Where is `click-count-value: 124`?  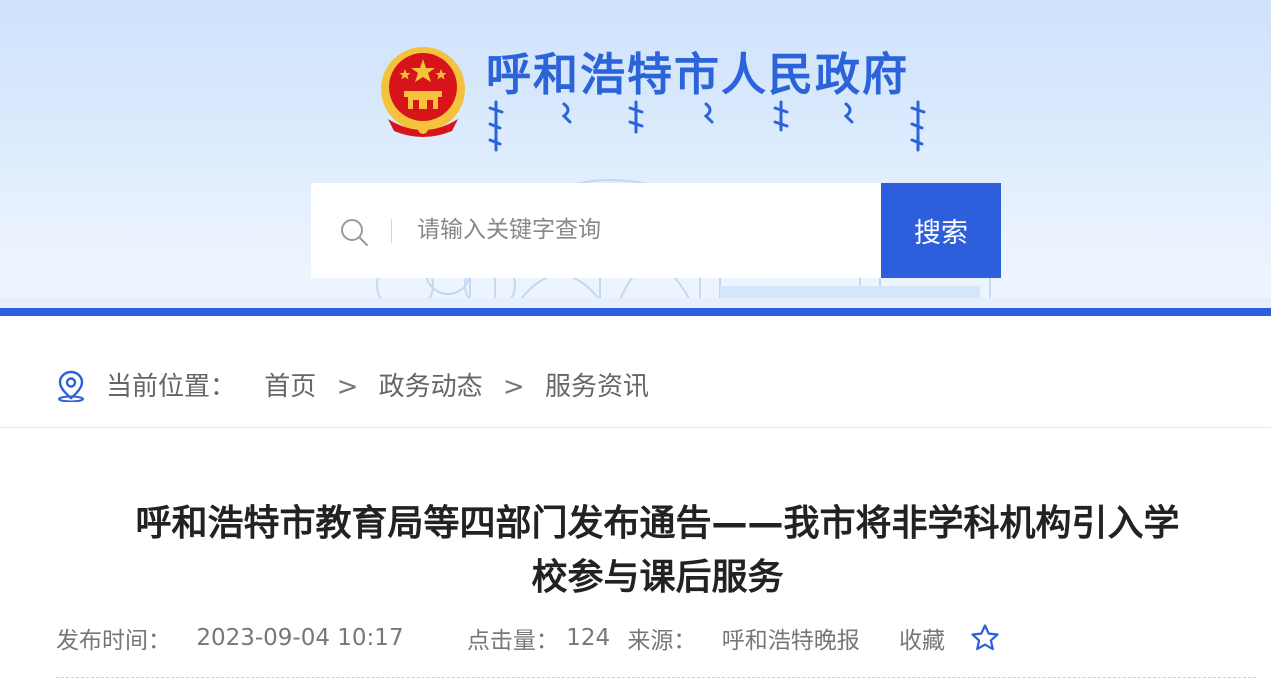
click-count-value: 124 is located at coordinates (588, 638).